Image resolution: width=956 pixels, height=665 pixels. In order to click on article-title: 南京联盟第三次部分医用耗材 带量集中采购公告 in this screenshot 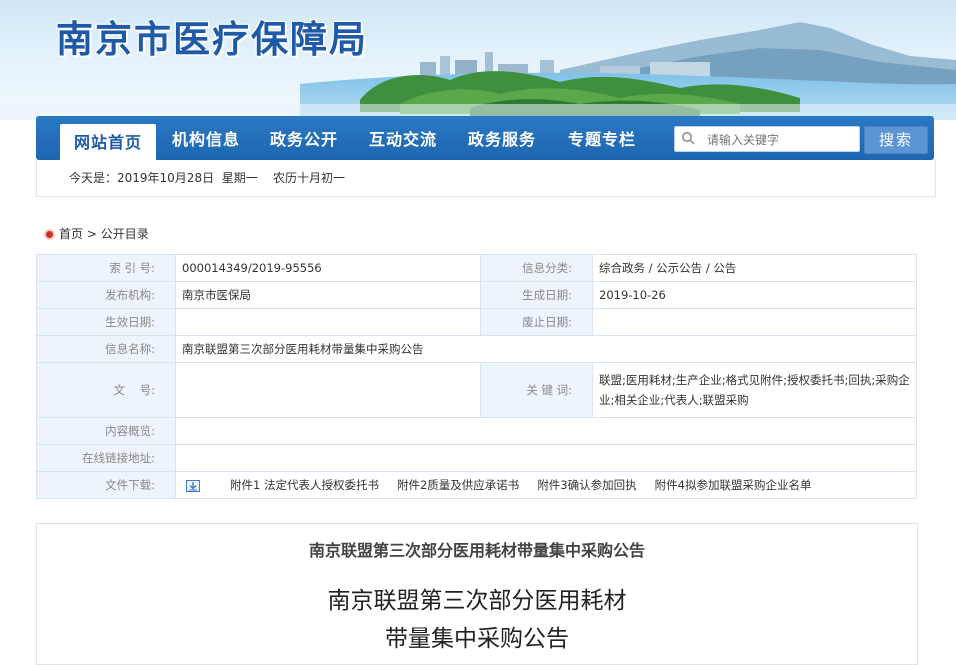, I will do `click(477, 620)`.